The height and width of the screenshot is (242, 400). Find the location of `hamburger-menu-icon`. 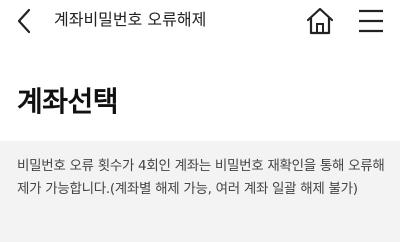

hamburger-menu-icon is located at coordinates (371, 24).